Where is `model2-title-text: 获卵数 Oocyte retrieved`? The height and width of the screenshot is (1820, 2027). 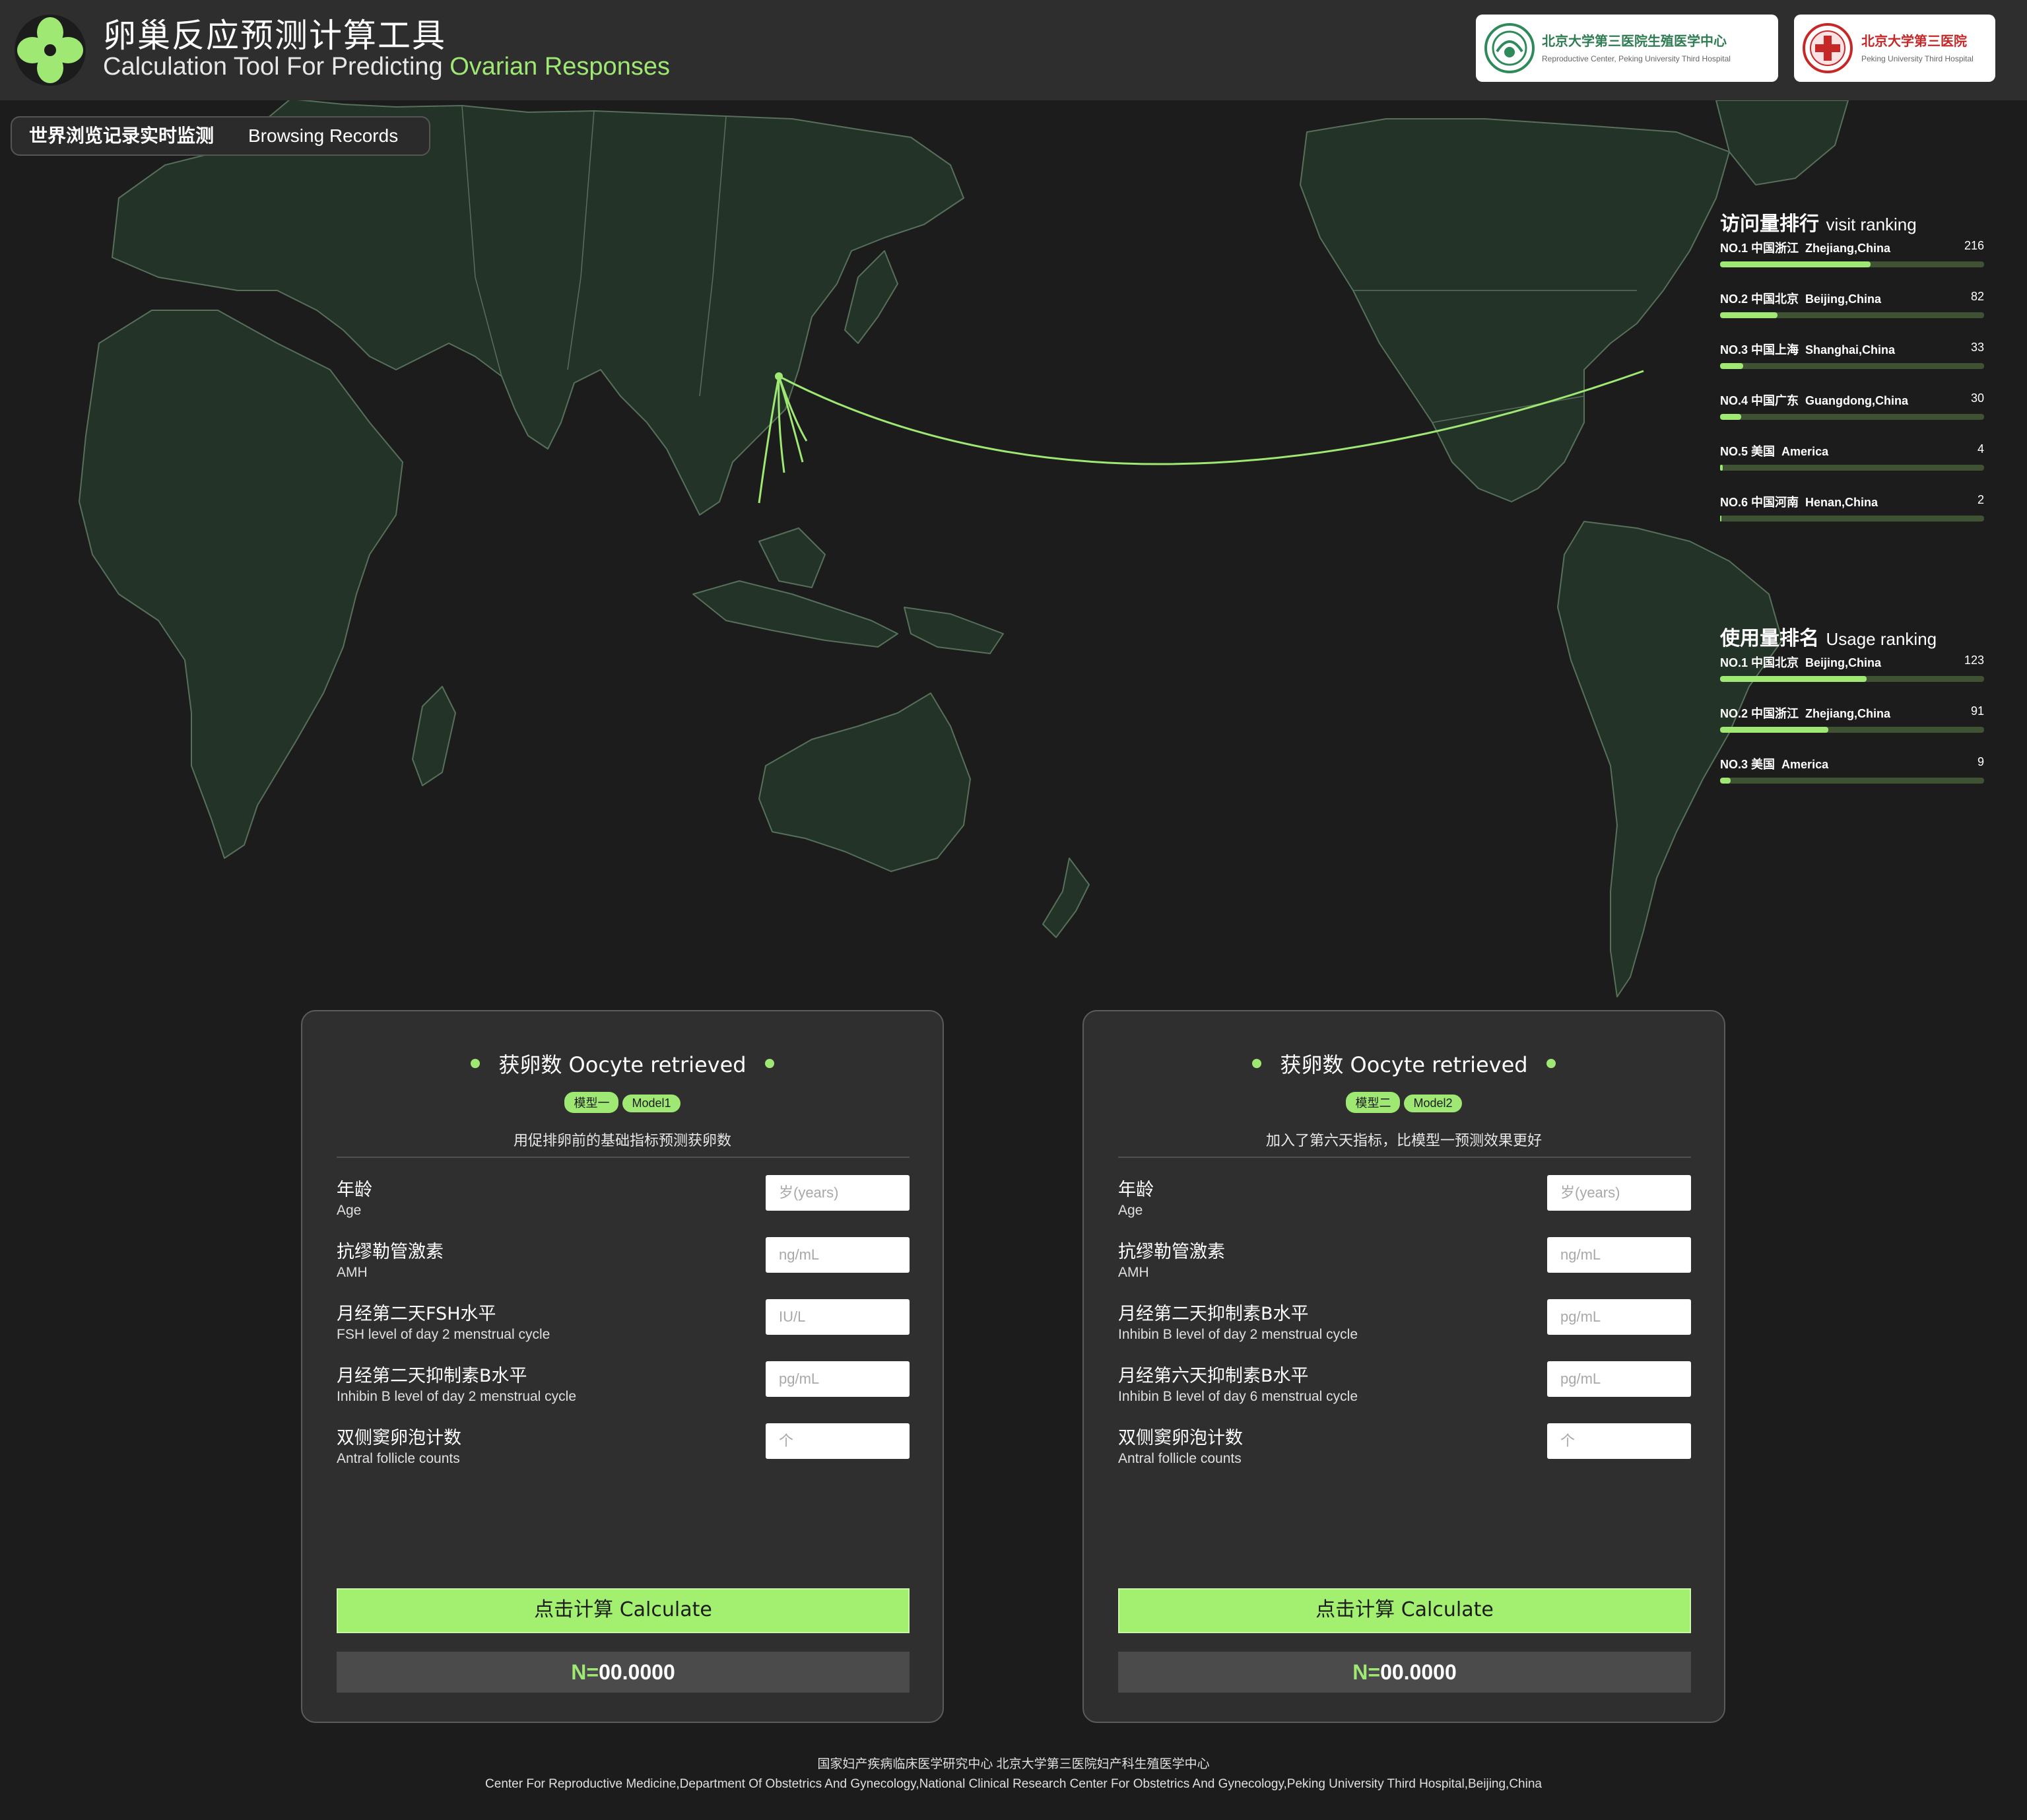 model2-title-text: 获卵数 Oocyte retrieved is located at coordinates (1404, 1064).